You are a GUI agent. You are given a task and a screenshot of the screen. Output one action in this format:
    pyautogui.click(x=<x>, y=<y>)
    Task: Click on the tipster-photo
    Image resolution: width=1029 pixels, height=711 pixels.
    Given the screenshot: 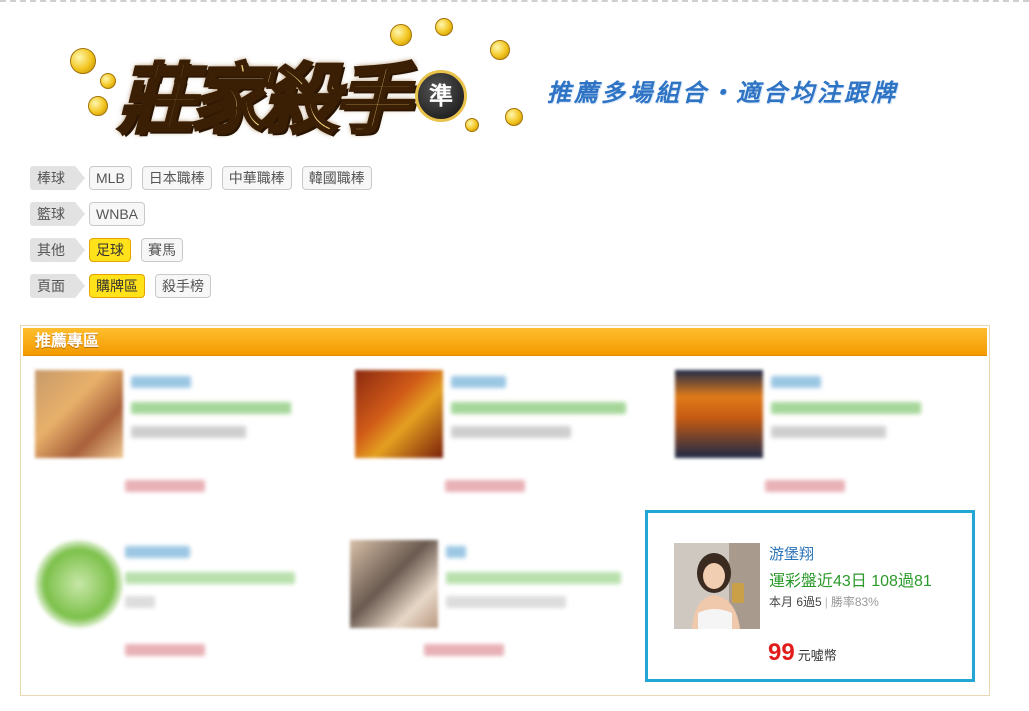 What is the action you would take?
    pyautogui.click(x=717, y=586)
    